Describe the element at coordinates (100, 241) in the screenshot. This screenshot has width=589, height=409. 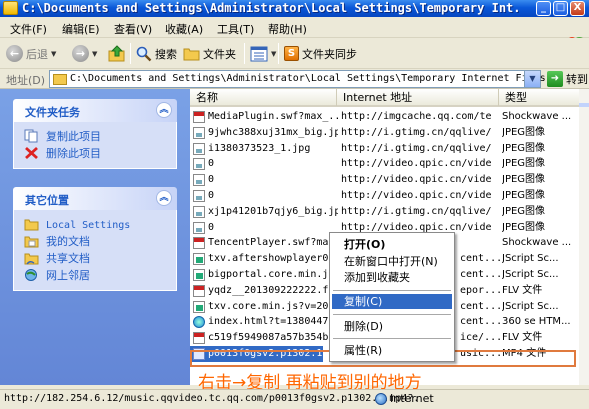
I see `my-documents-link: 我的文档` at that location.